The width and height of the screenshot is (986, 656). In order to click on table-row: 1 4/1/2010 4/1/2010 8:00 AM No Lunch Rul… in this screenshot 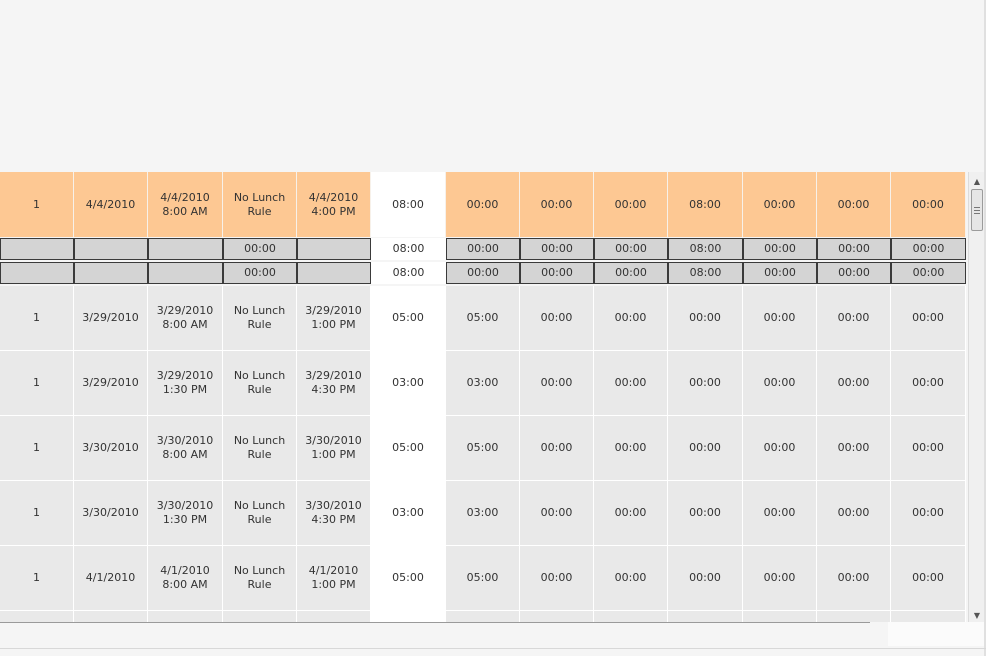, I will do `click(484, 578)`.